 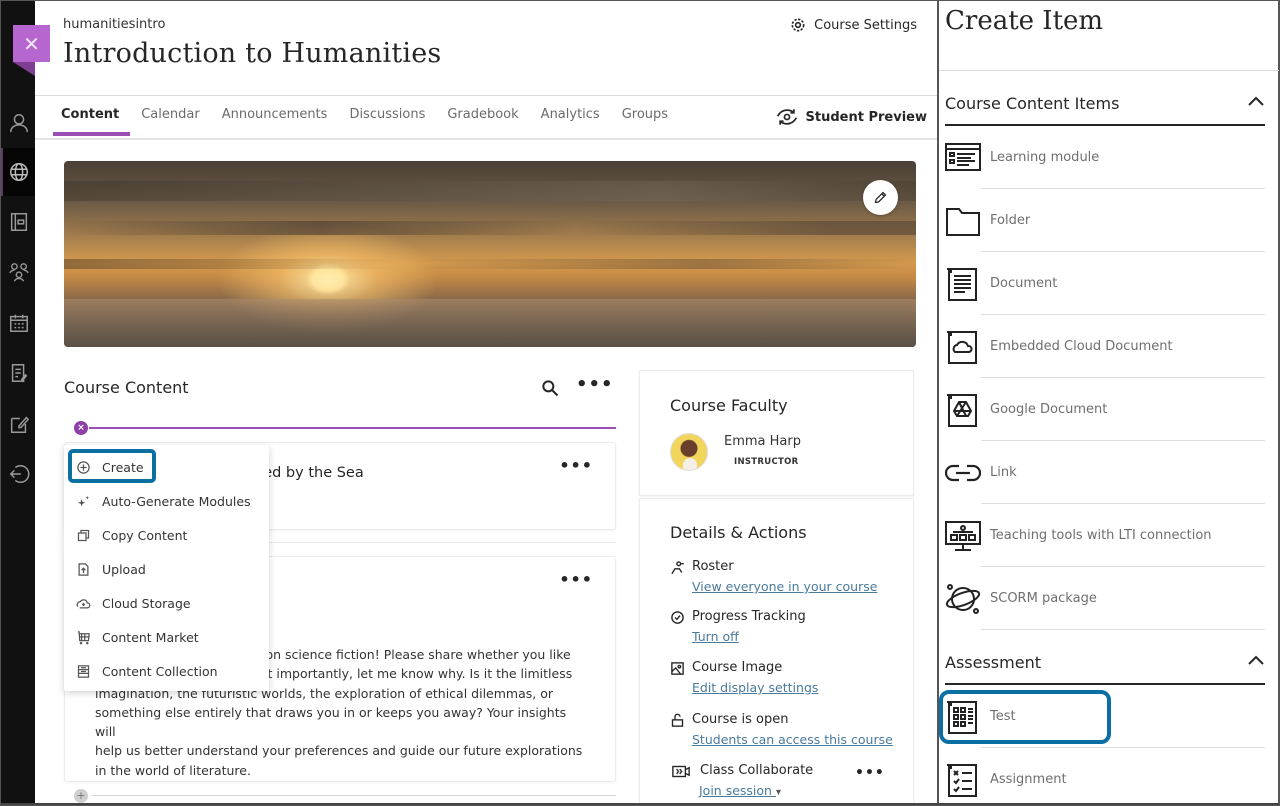 I want to click on create-document: Document, so click(x=1105, y=283).